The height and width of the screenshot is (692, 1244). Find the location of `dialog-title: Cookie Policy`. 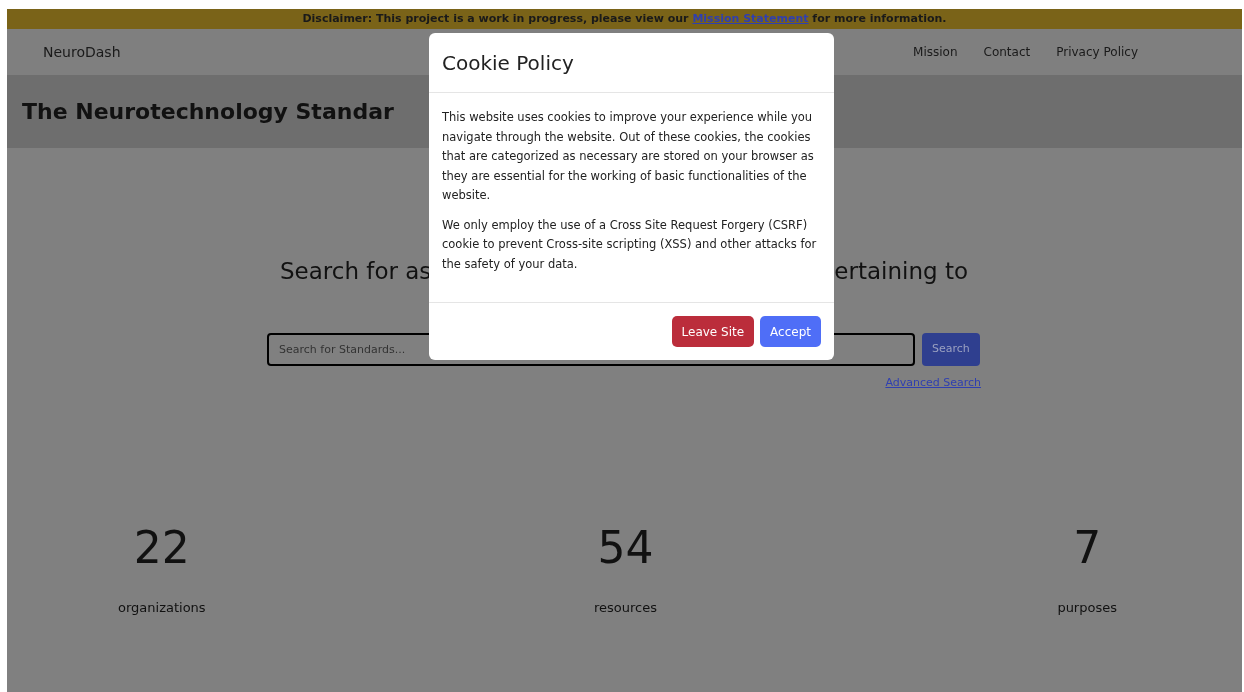

dialog-title: Cookie Policy is located at coordinates (508, 63).